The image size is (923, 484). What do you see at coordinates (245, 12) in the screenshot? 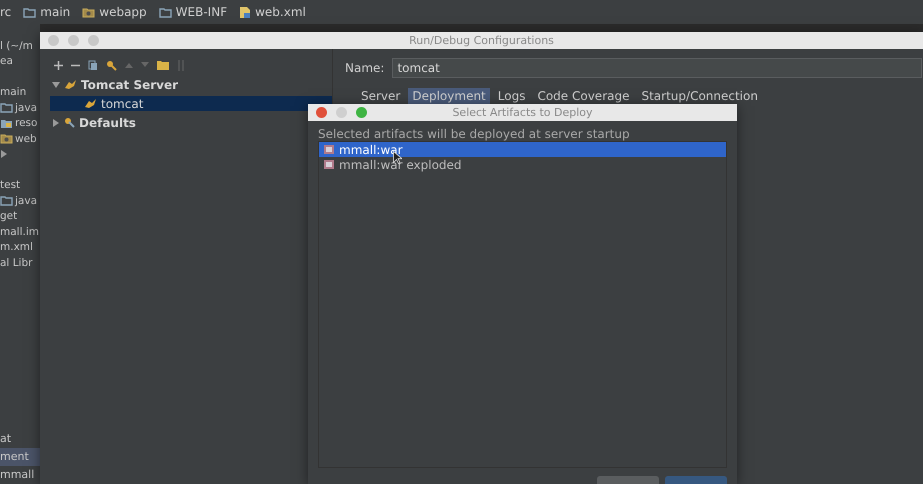
I see `file-icon` at bounding box center [245, 12].